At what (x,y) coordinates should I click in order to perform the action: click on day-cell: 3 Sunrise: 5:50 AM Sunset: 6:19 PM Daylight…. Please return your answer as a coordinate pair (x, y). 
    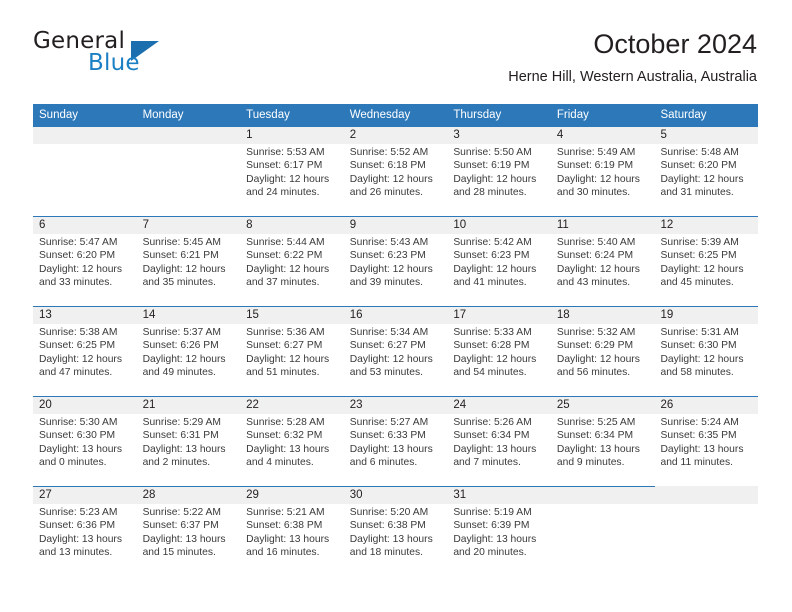
    Looking at the image, I should click on (499, 171).